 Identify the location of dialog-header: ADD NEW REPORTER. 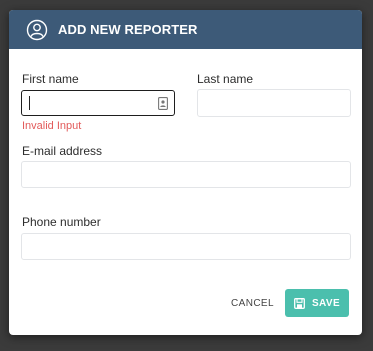
(185, 29).